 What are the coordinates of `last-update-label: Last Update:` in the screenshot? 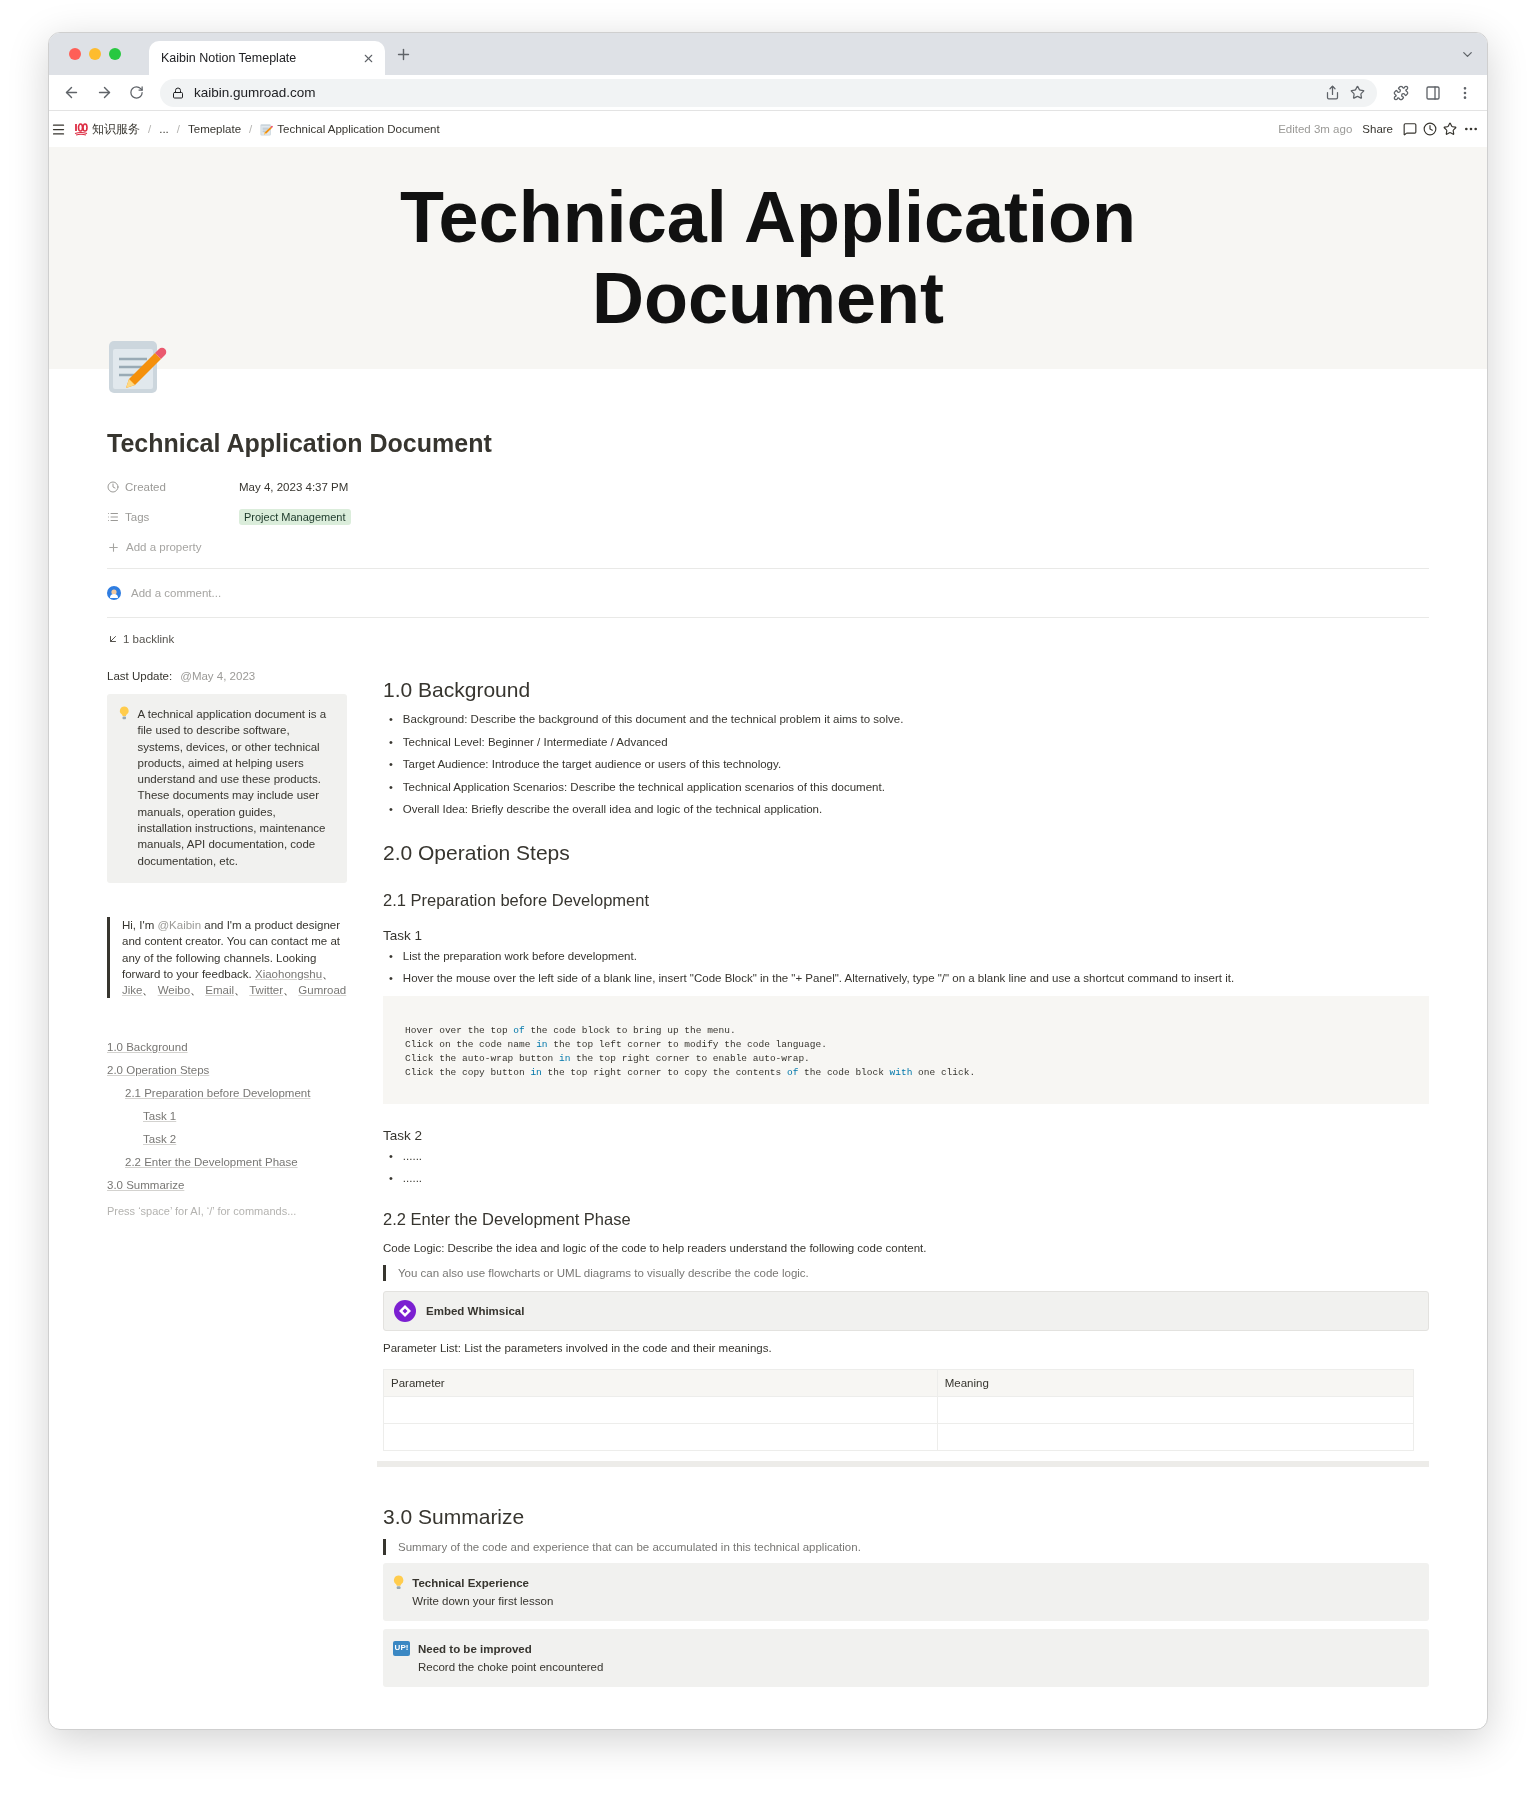 It's located at (140, 676).